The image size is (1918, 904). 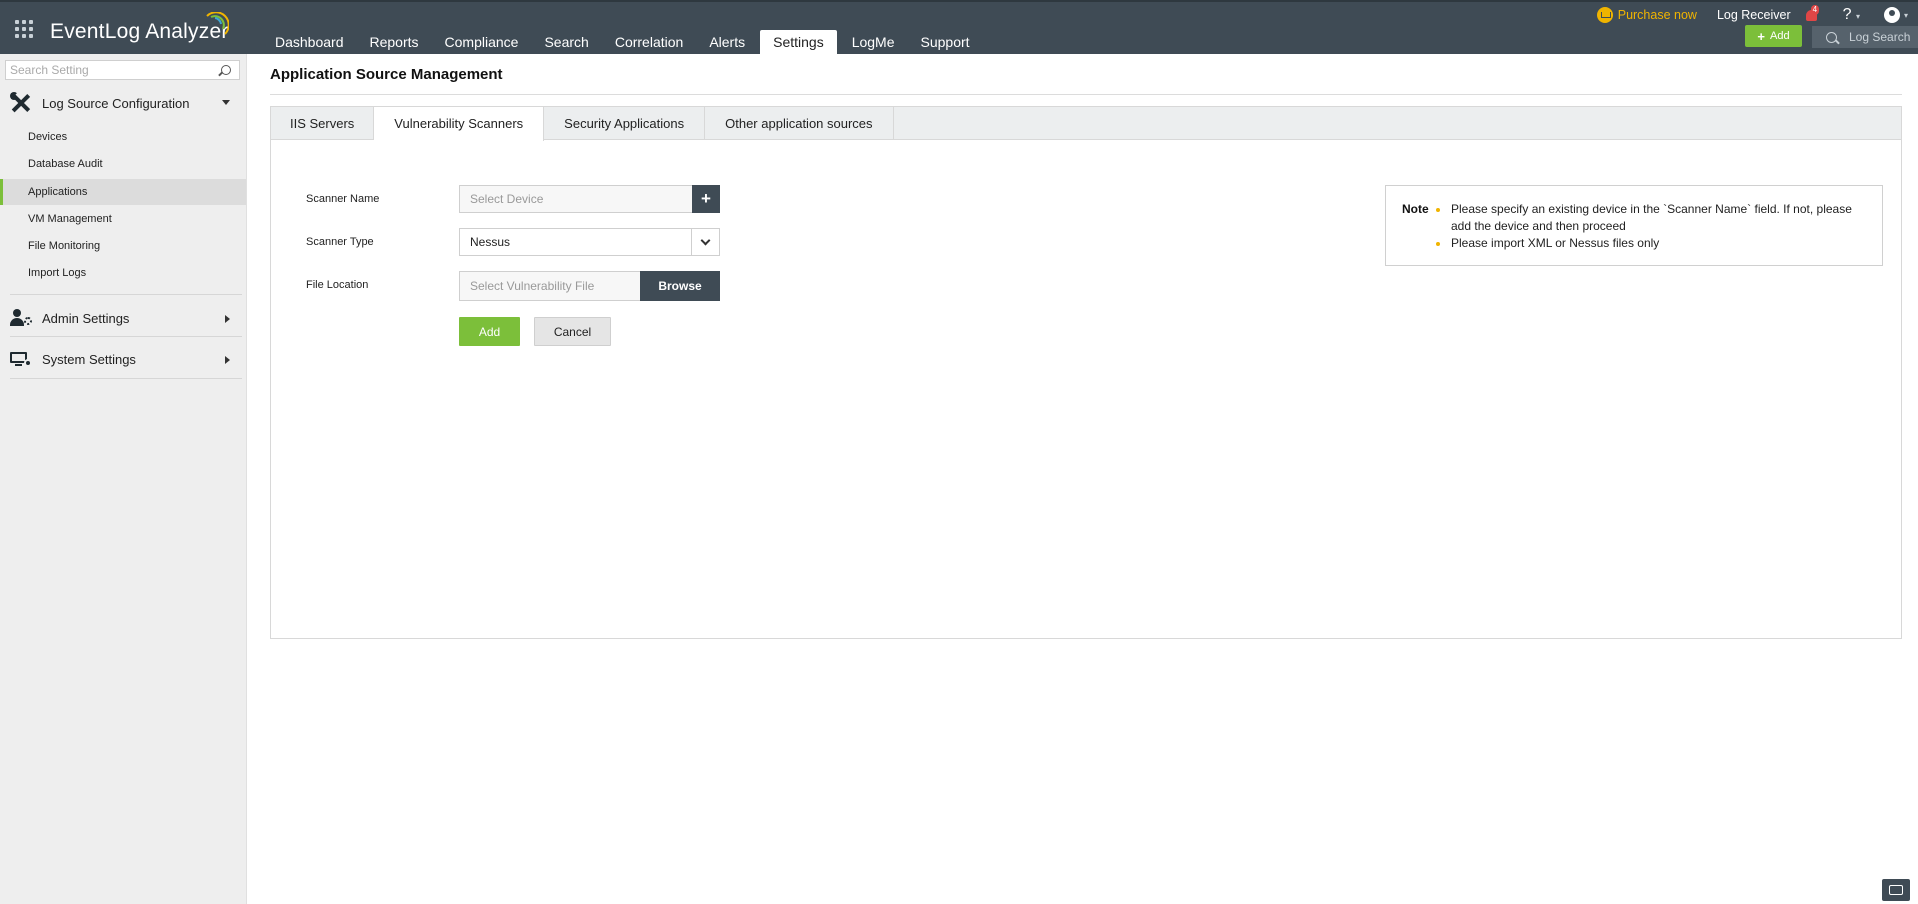 I want to click on notification-bell-icon: 4, so click(x=1812, y=13).